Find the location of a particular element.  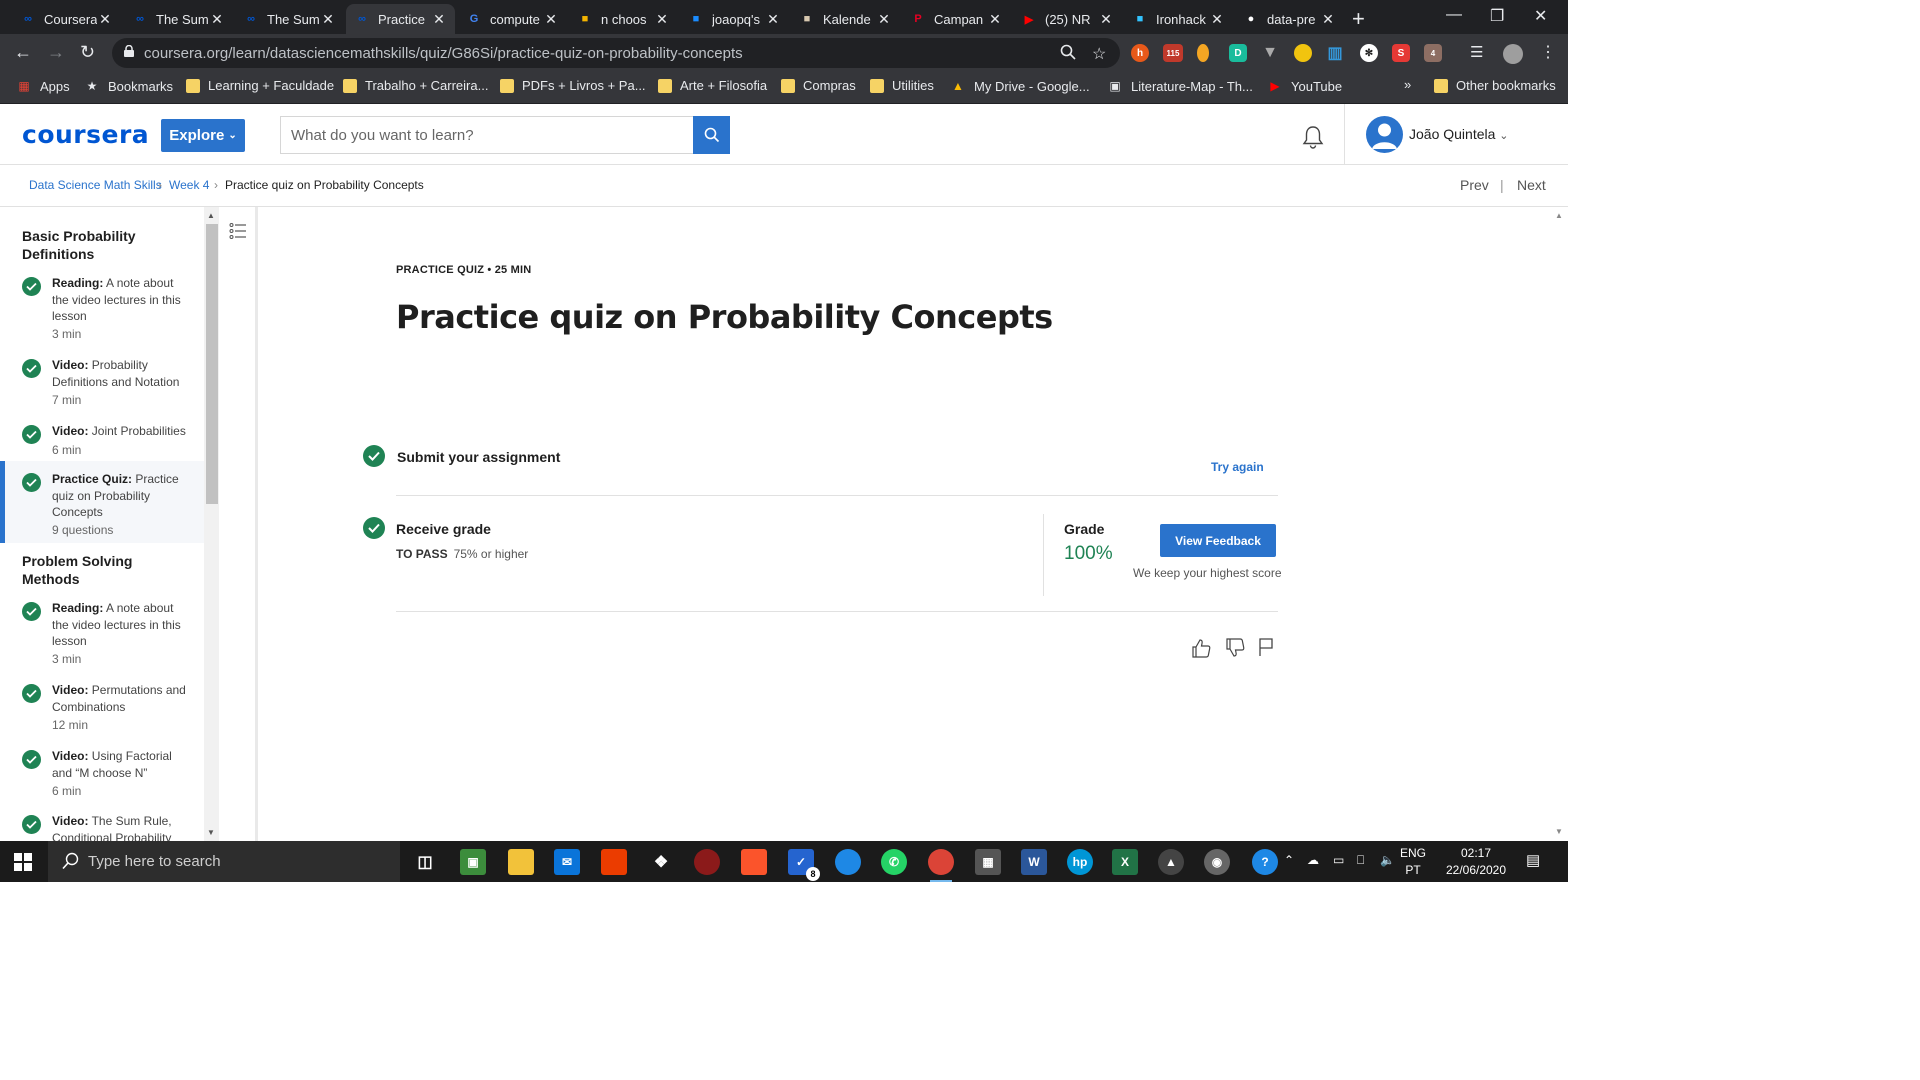

view-feedback-button: View Feedback is located at coordinates (1218, 540).